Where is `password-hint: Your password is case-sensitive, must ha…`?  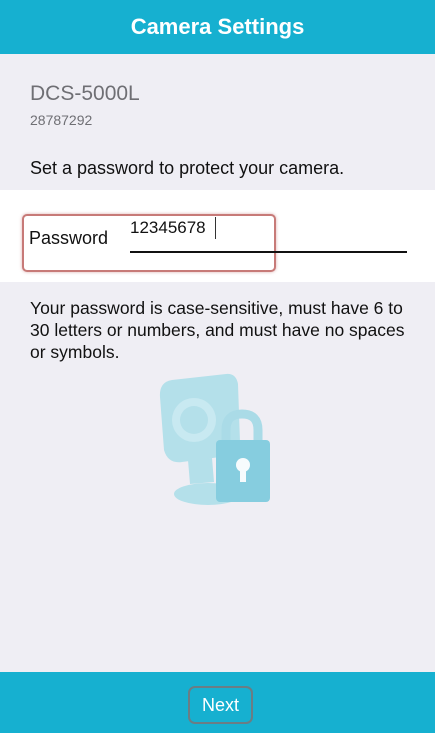 password-hint: Your password is case-sensitive, must ha… is located at coordinates (217, 330).